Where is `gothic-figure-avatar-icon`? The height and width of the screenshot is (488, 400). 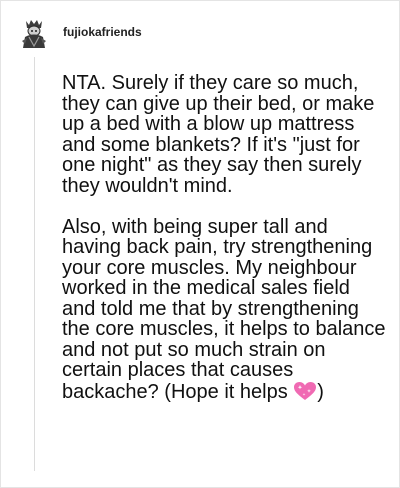 gothic-figure-avatar-icon is located at coordinates (34, 33).